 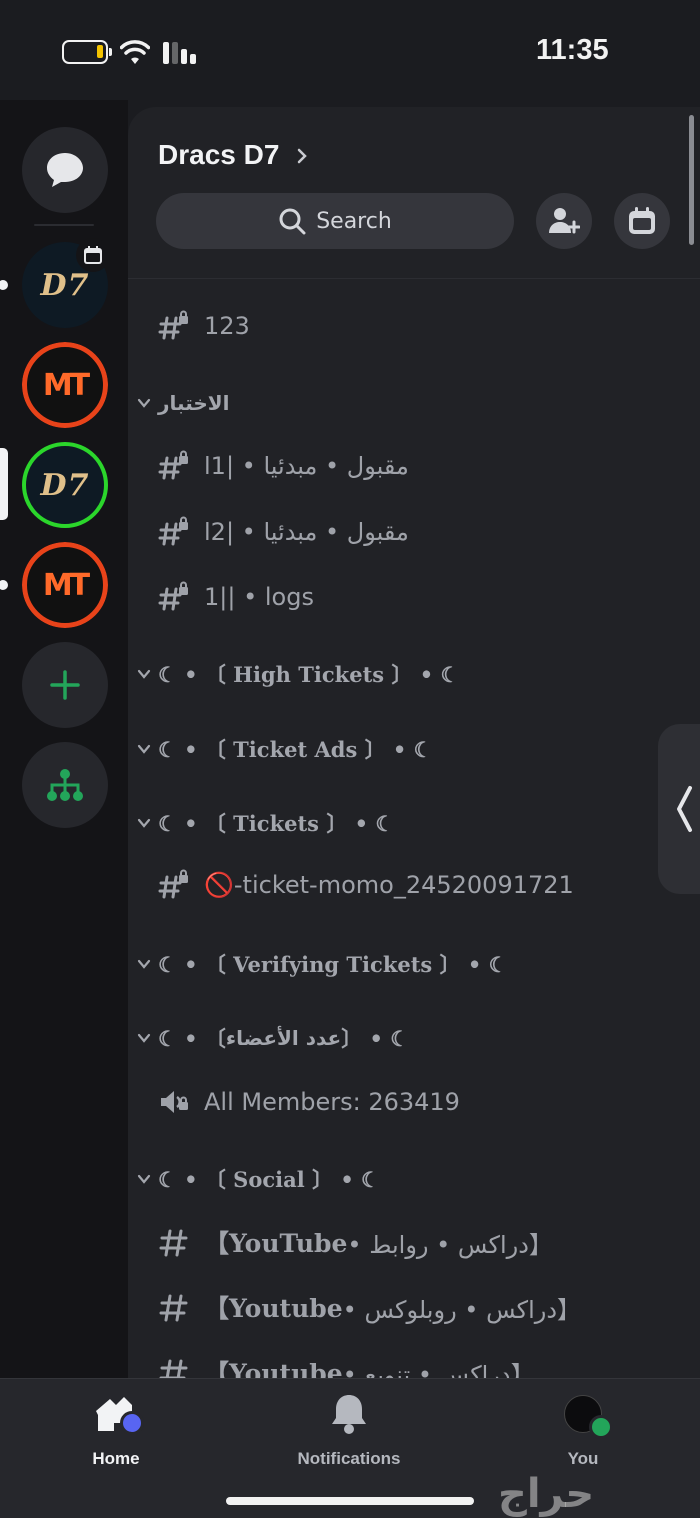 What do you see at coordinates (335, 221) in the screenshot?
I see `search-button: Search` at bounding box center [335, 221].